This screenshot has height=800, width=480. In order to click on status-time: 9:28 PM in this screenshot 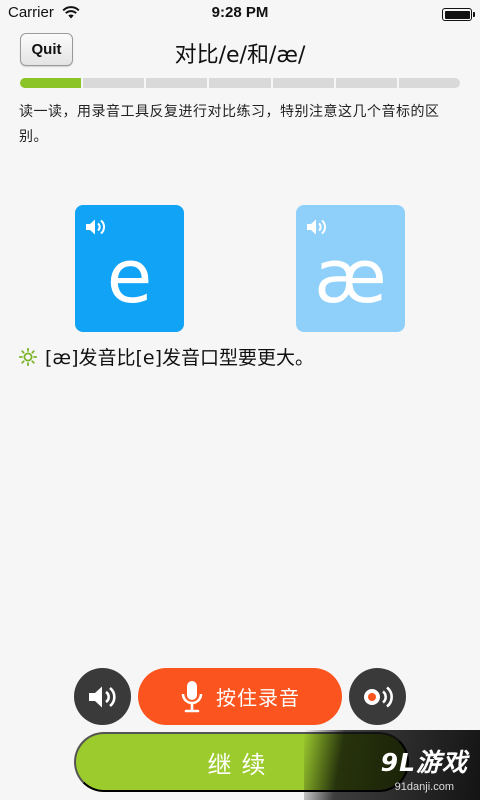, I will do `click(240, 12)`.